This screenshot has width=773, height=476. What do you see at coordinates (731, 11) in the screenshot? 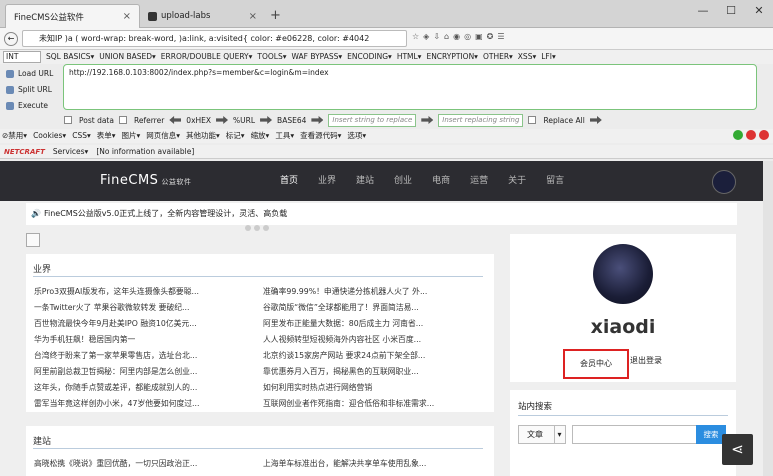
I see `maximize-button: ☐` at bounding box center [731, 11].